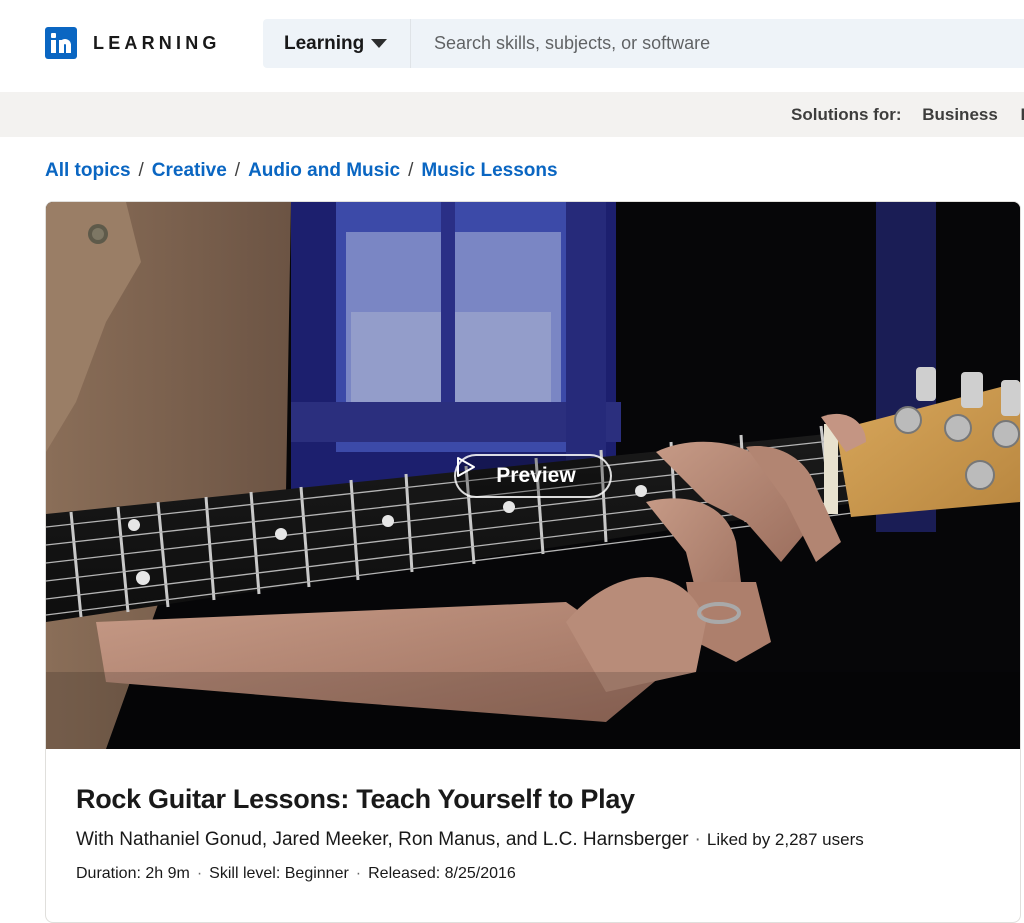 The width and height of the screenshot is (1024, 923). I want to click on breadcrumb-music-lessons: Music Lessons, so click(489, 170).